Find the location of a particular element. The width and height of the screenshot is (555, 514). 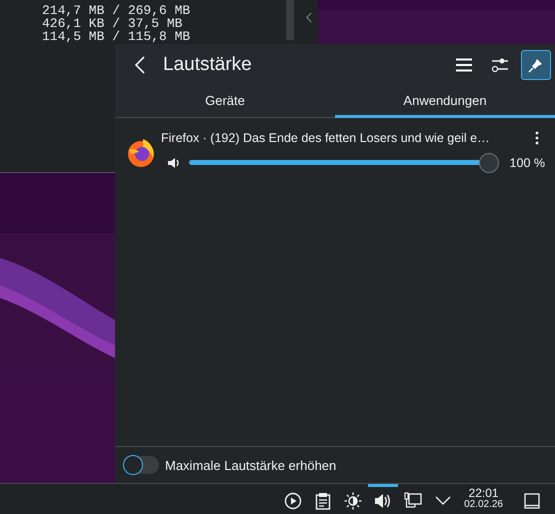

volume-reading: 100 % is located at coordinates (526, 163).